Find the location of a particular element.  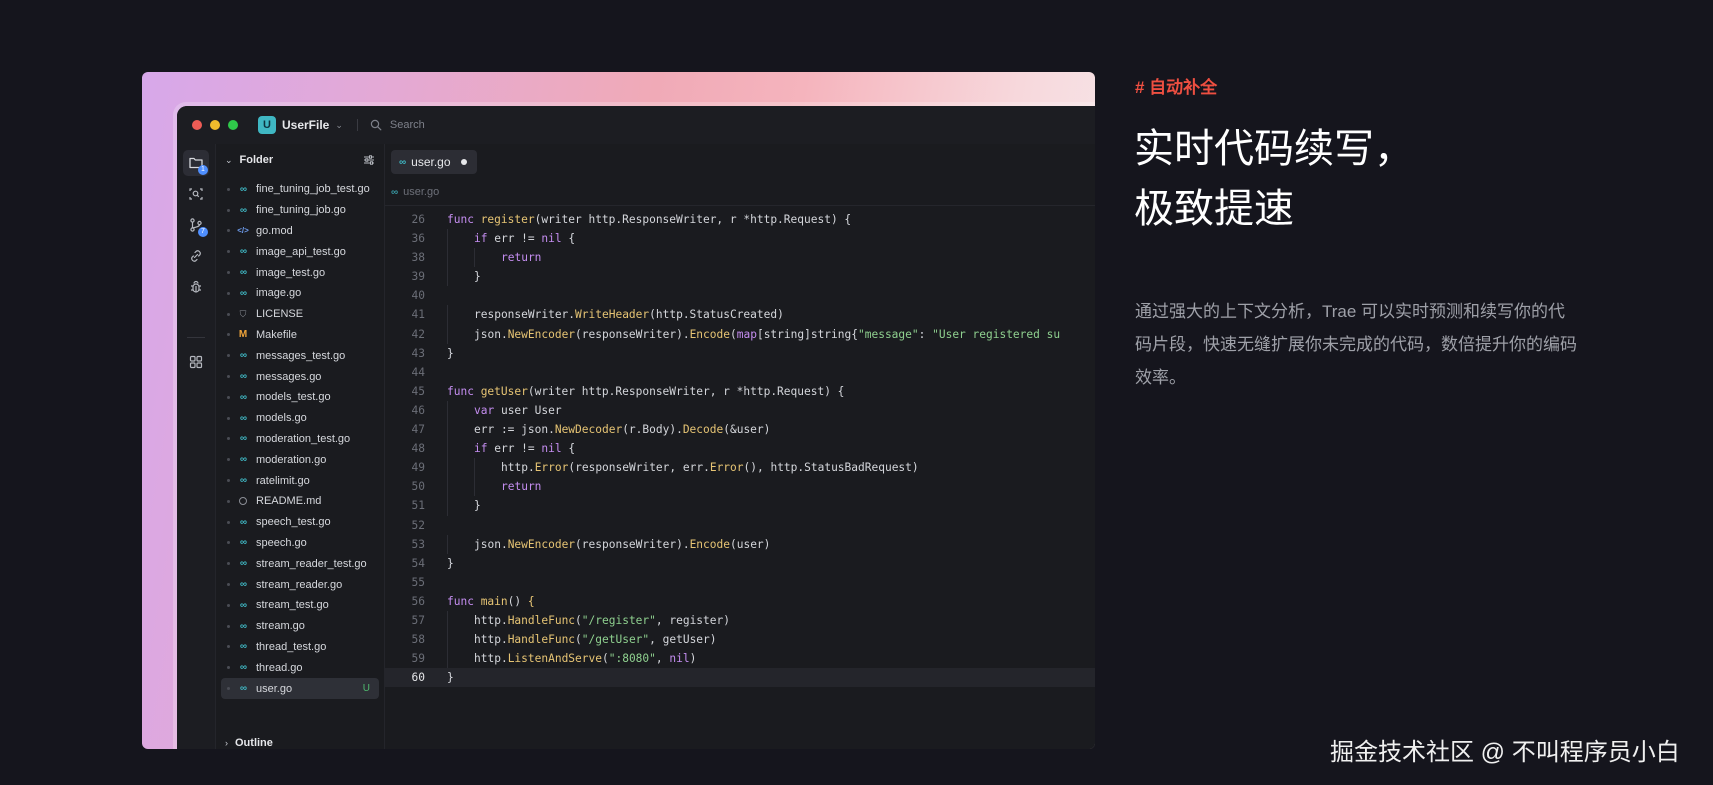

debug-activity-button is located at coordinates (196, 287).